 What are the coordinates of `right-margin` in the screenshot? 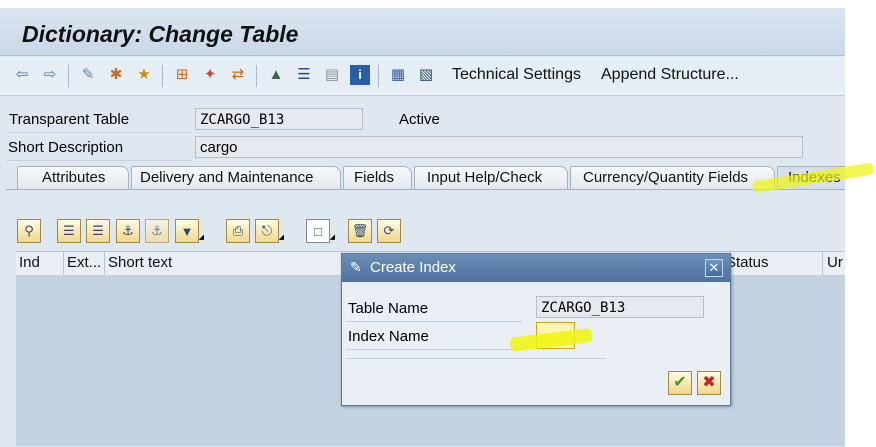 It's located at (860, 223).